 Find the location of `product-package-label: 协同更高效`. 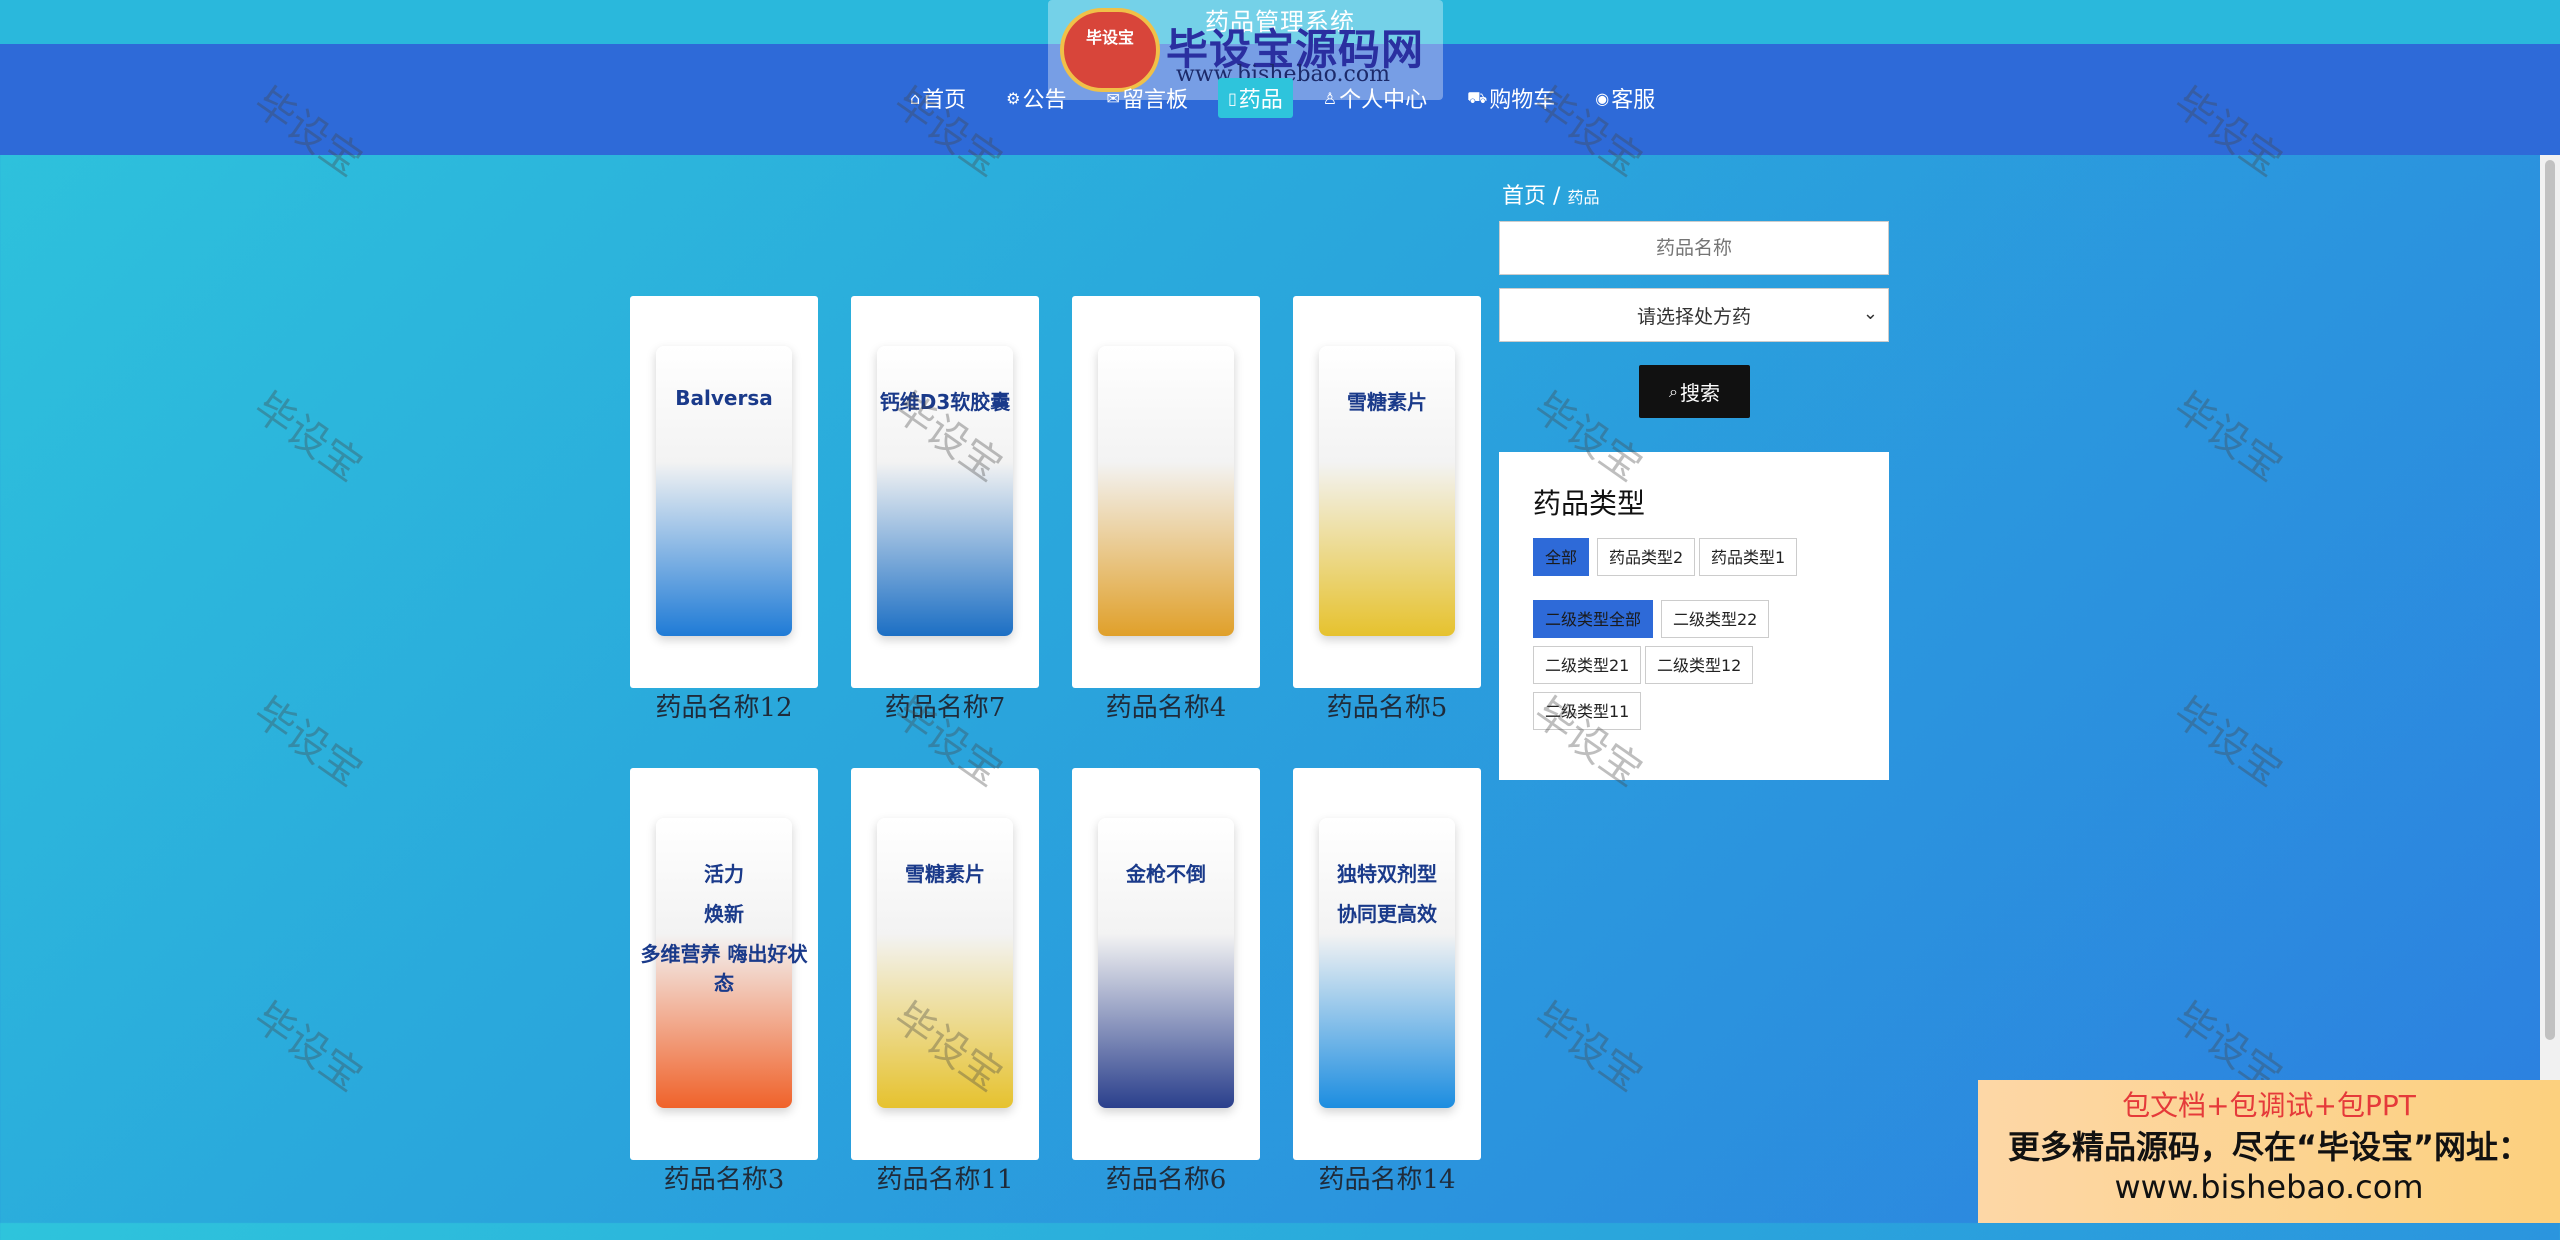

product-package-label: 协同更高效 is located at coordinates (1387, 914).